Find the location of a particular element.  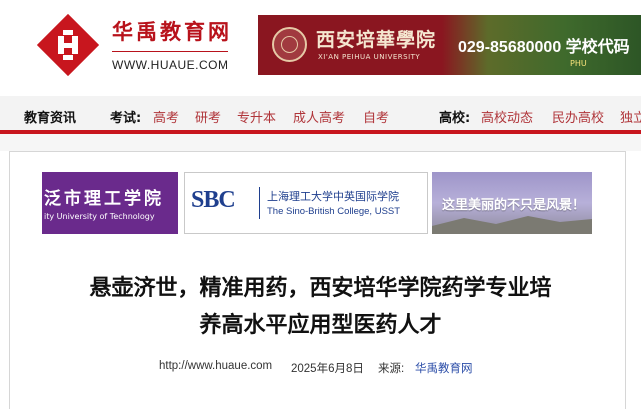

school-seal-icon is located at coordinates (289, 44).